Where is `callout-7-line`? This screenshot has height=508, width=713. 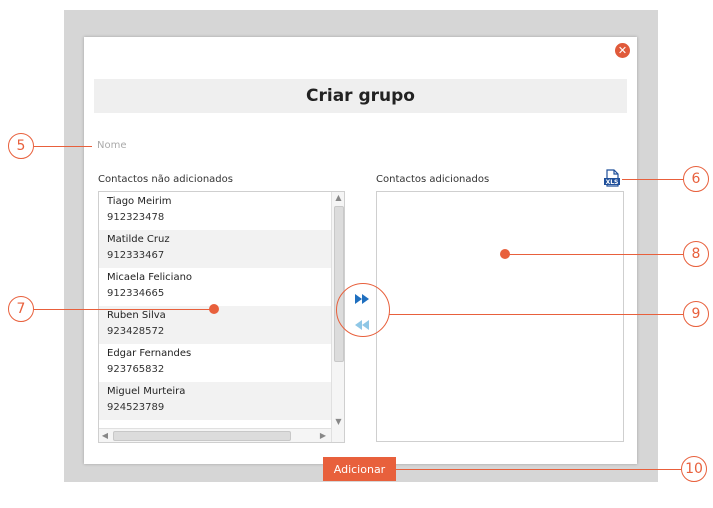
callout-7-line is located at coordinates (124, 309).